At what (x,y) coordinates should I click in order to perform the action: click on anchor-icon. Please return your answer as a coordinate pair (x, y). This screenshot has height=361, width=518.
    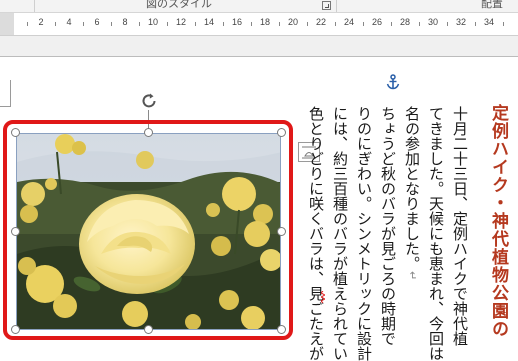
    Looking at the image, I should click on (393, 82).